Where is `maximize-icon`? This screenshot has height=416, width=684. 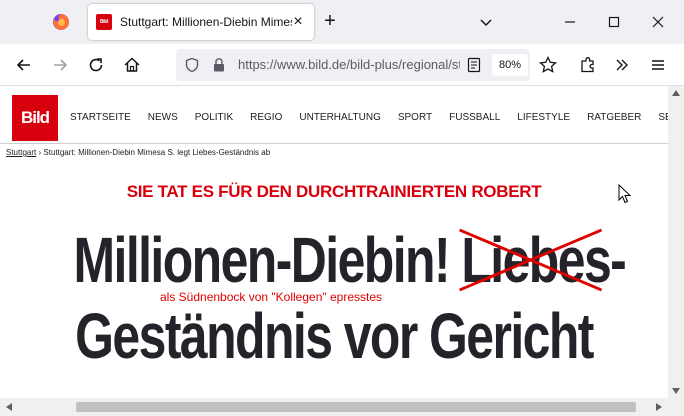
maximize-icon is located at coordinates (614, 22).